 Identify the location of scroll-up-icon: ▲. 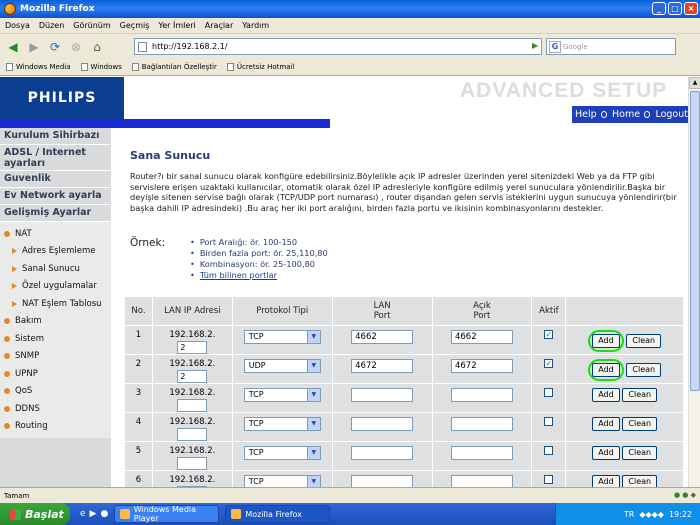
(694, 83).